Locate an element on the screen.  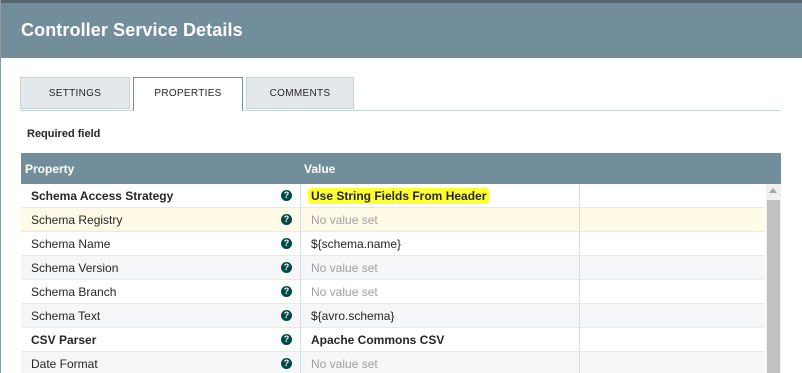
required-field-label: Required field is located at coordinates (64, 134).